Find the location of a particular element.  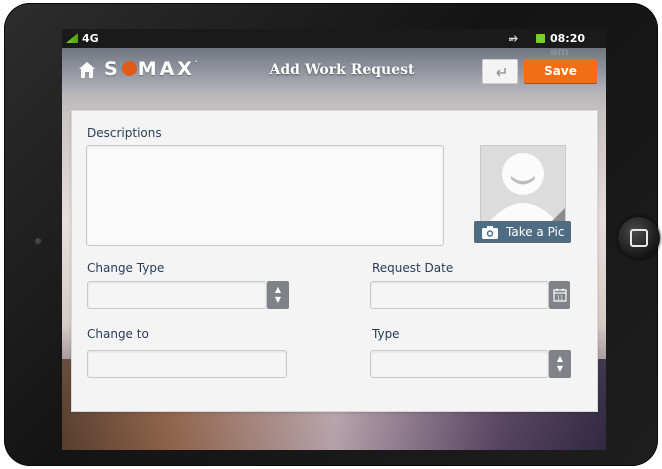

type-select is located at coordinates (459, 364).